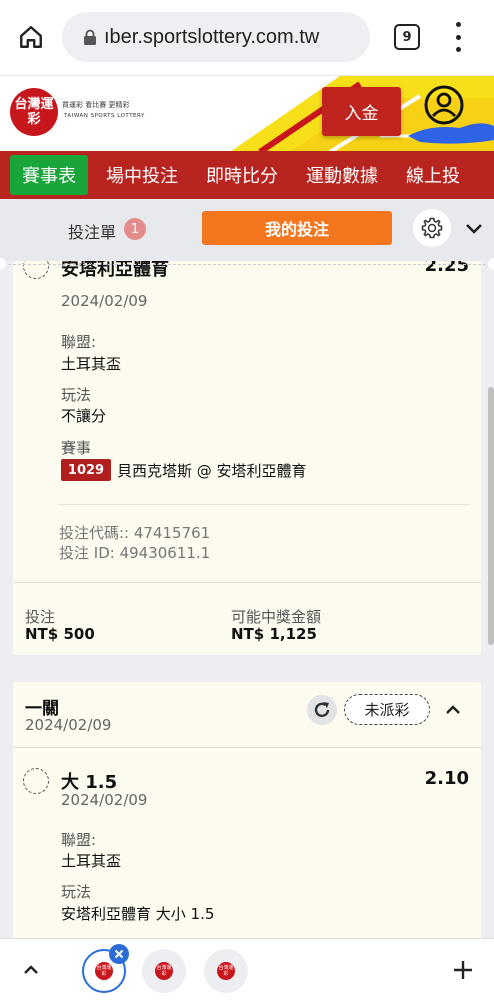 The width and height of the screenshot is (494, 1000). Describe the element at coordinates (40, 617) in the screenshot. I see `stake-label: 投注` at that location.